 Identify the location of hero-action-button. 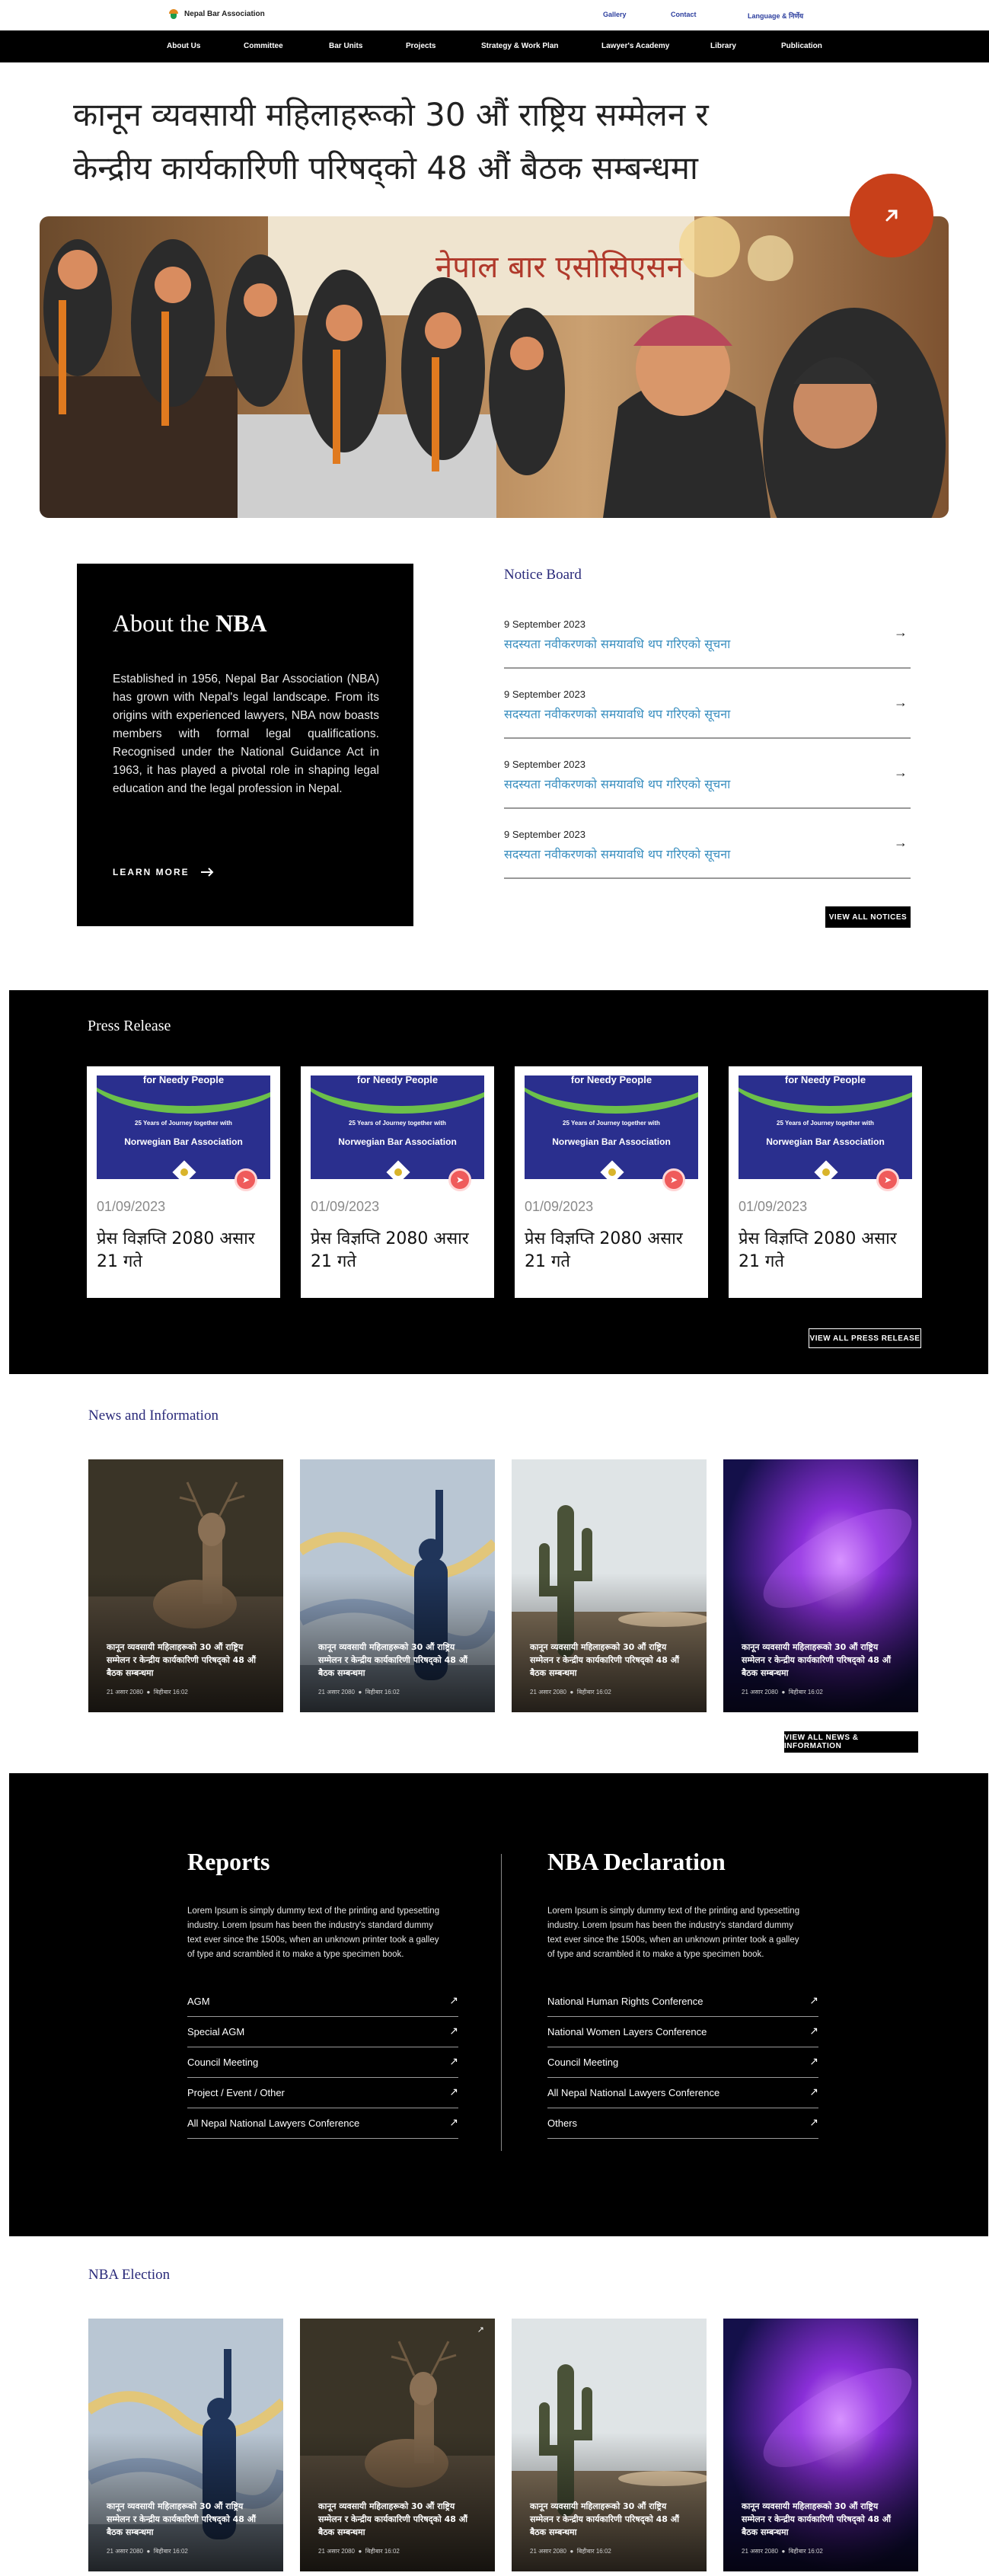
(891, 216).